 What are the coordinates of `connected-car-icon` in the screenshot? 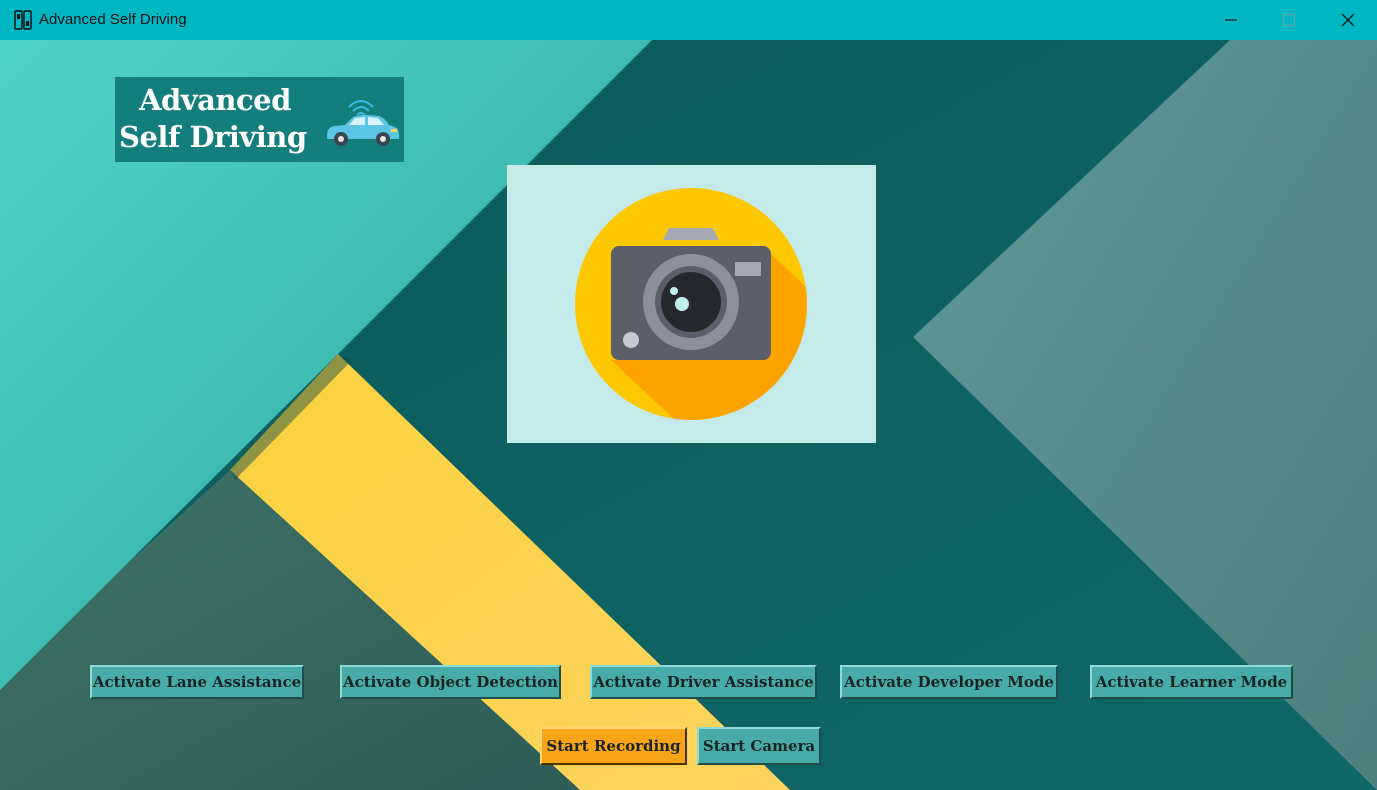 It's located at (363, 123).